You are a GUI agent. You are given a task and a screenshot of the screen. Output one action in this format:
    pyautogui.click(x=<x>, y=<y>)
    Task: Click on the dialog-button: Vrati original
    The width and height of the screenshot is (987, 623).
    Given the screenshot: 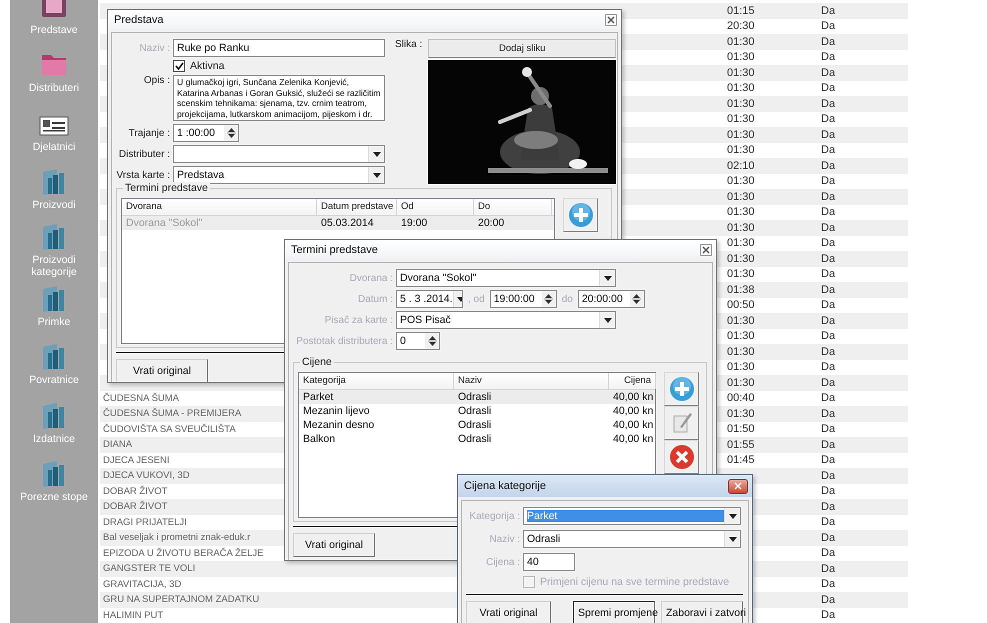 What is the action you would take?
    pyautogui.click(x=508, y=612)
    